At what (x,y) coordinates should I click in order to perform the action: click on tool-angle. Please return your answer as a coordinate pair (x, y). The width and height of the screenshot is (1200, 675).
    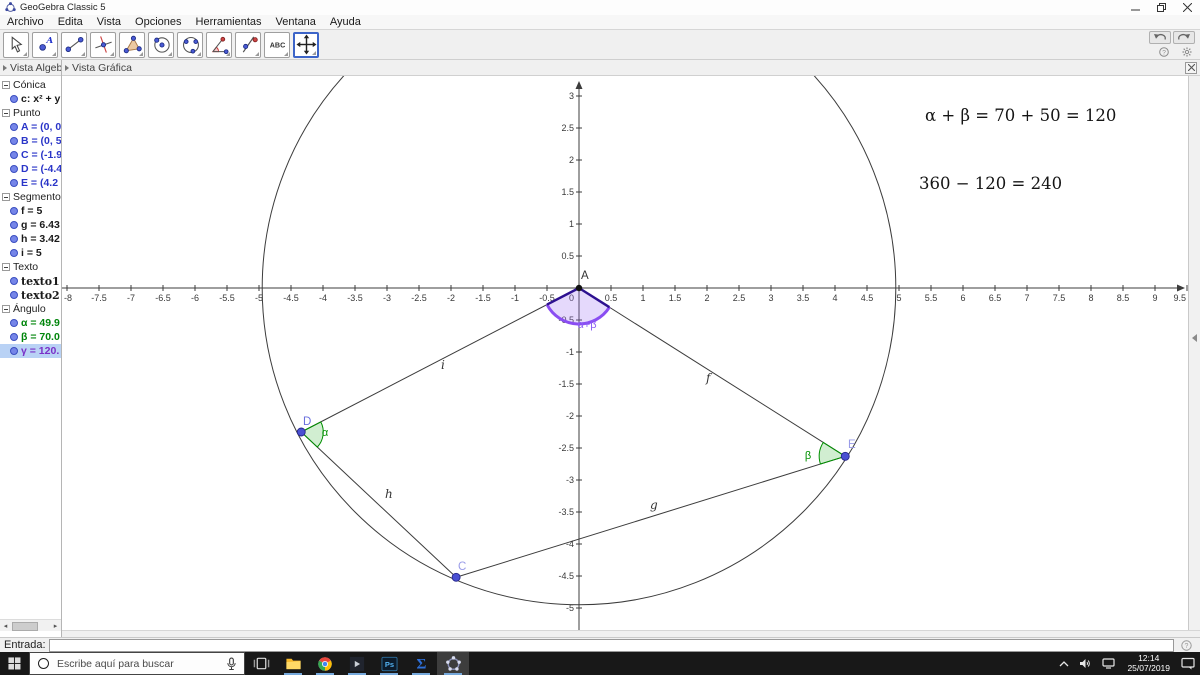
    Looking at the image, I should click on (219, 44).